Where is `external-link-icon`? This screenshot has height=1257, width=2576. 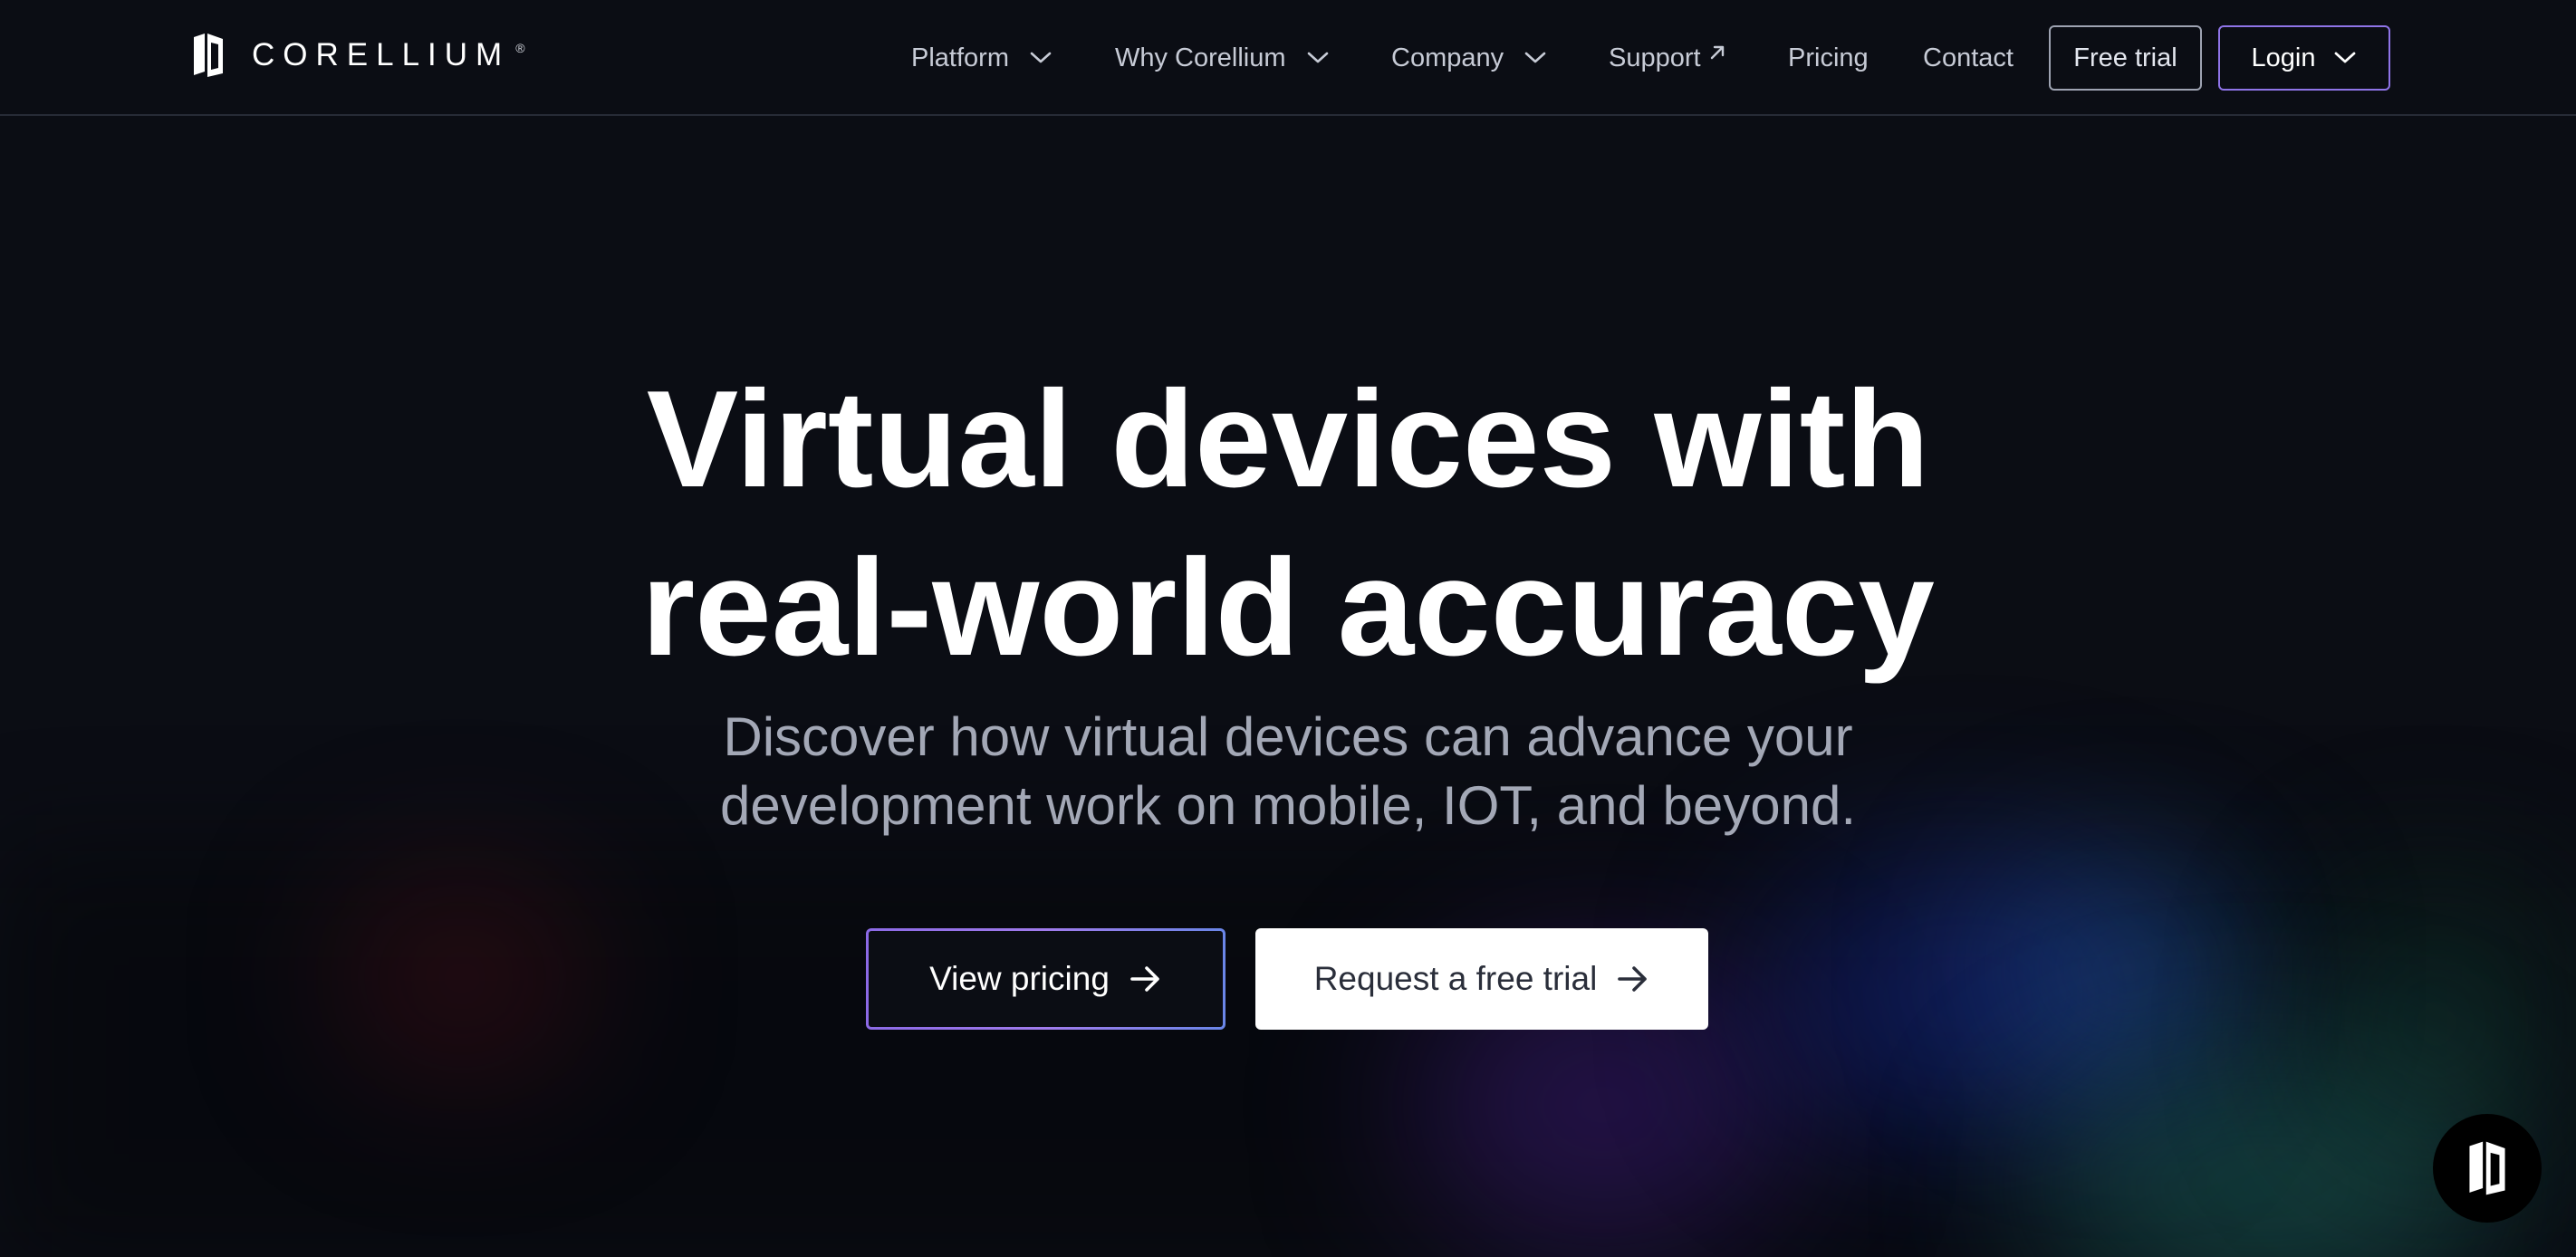
external-link-icon is located at coordinates (1717, 52).